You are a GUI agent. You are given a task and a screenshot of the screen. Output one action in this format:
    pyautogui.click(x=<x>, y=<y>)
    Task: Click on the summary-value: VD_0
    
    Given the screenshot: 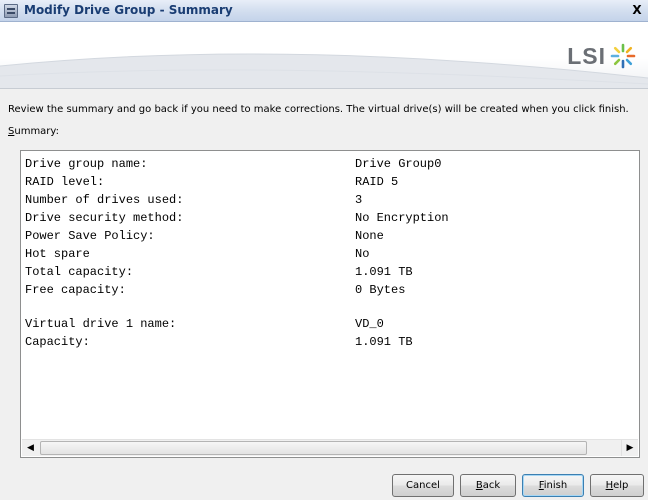 What is the action you would take?
    pyautogui.click(x=369, y=324)
    